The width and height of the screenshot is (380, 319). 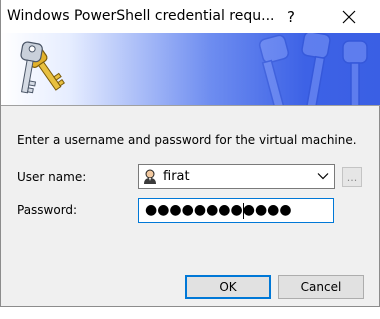 I want to click on password-label: Password:, so click(x=47, y=210).